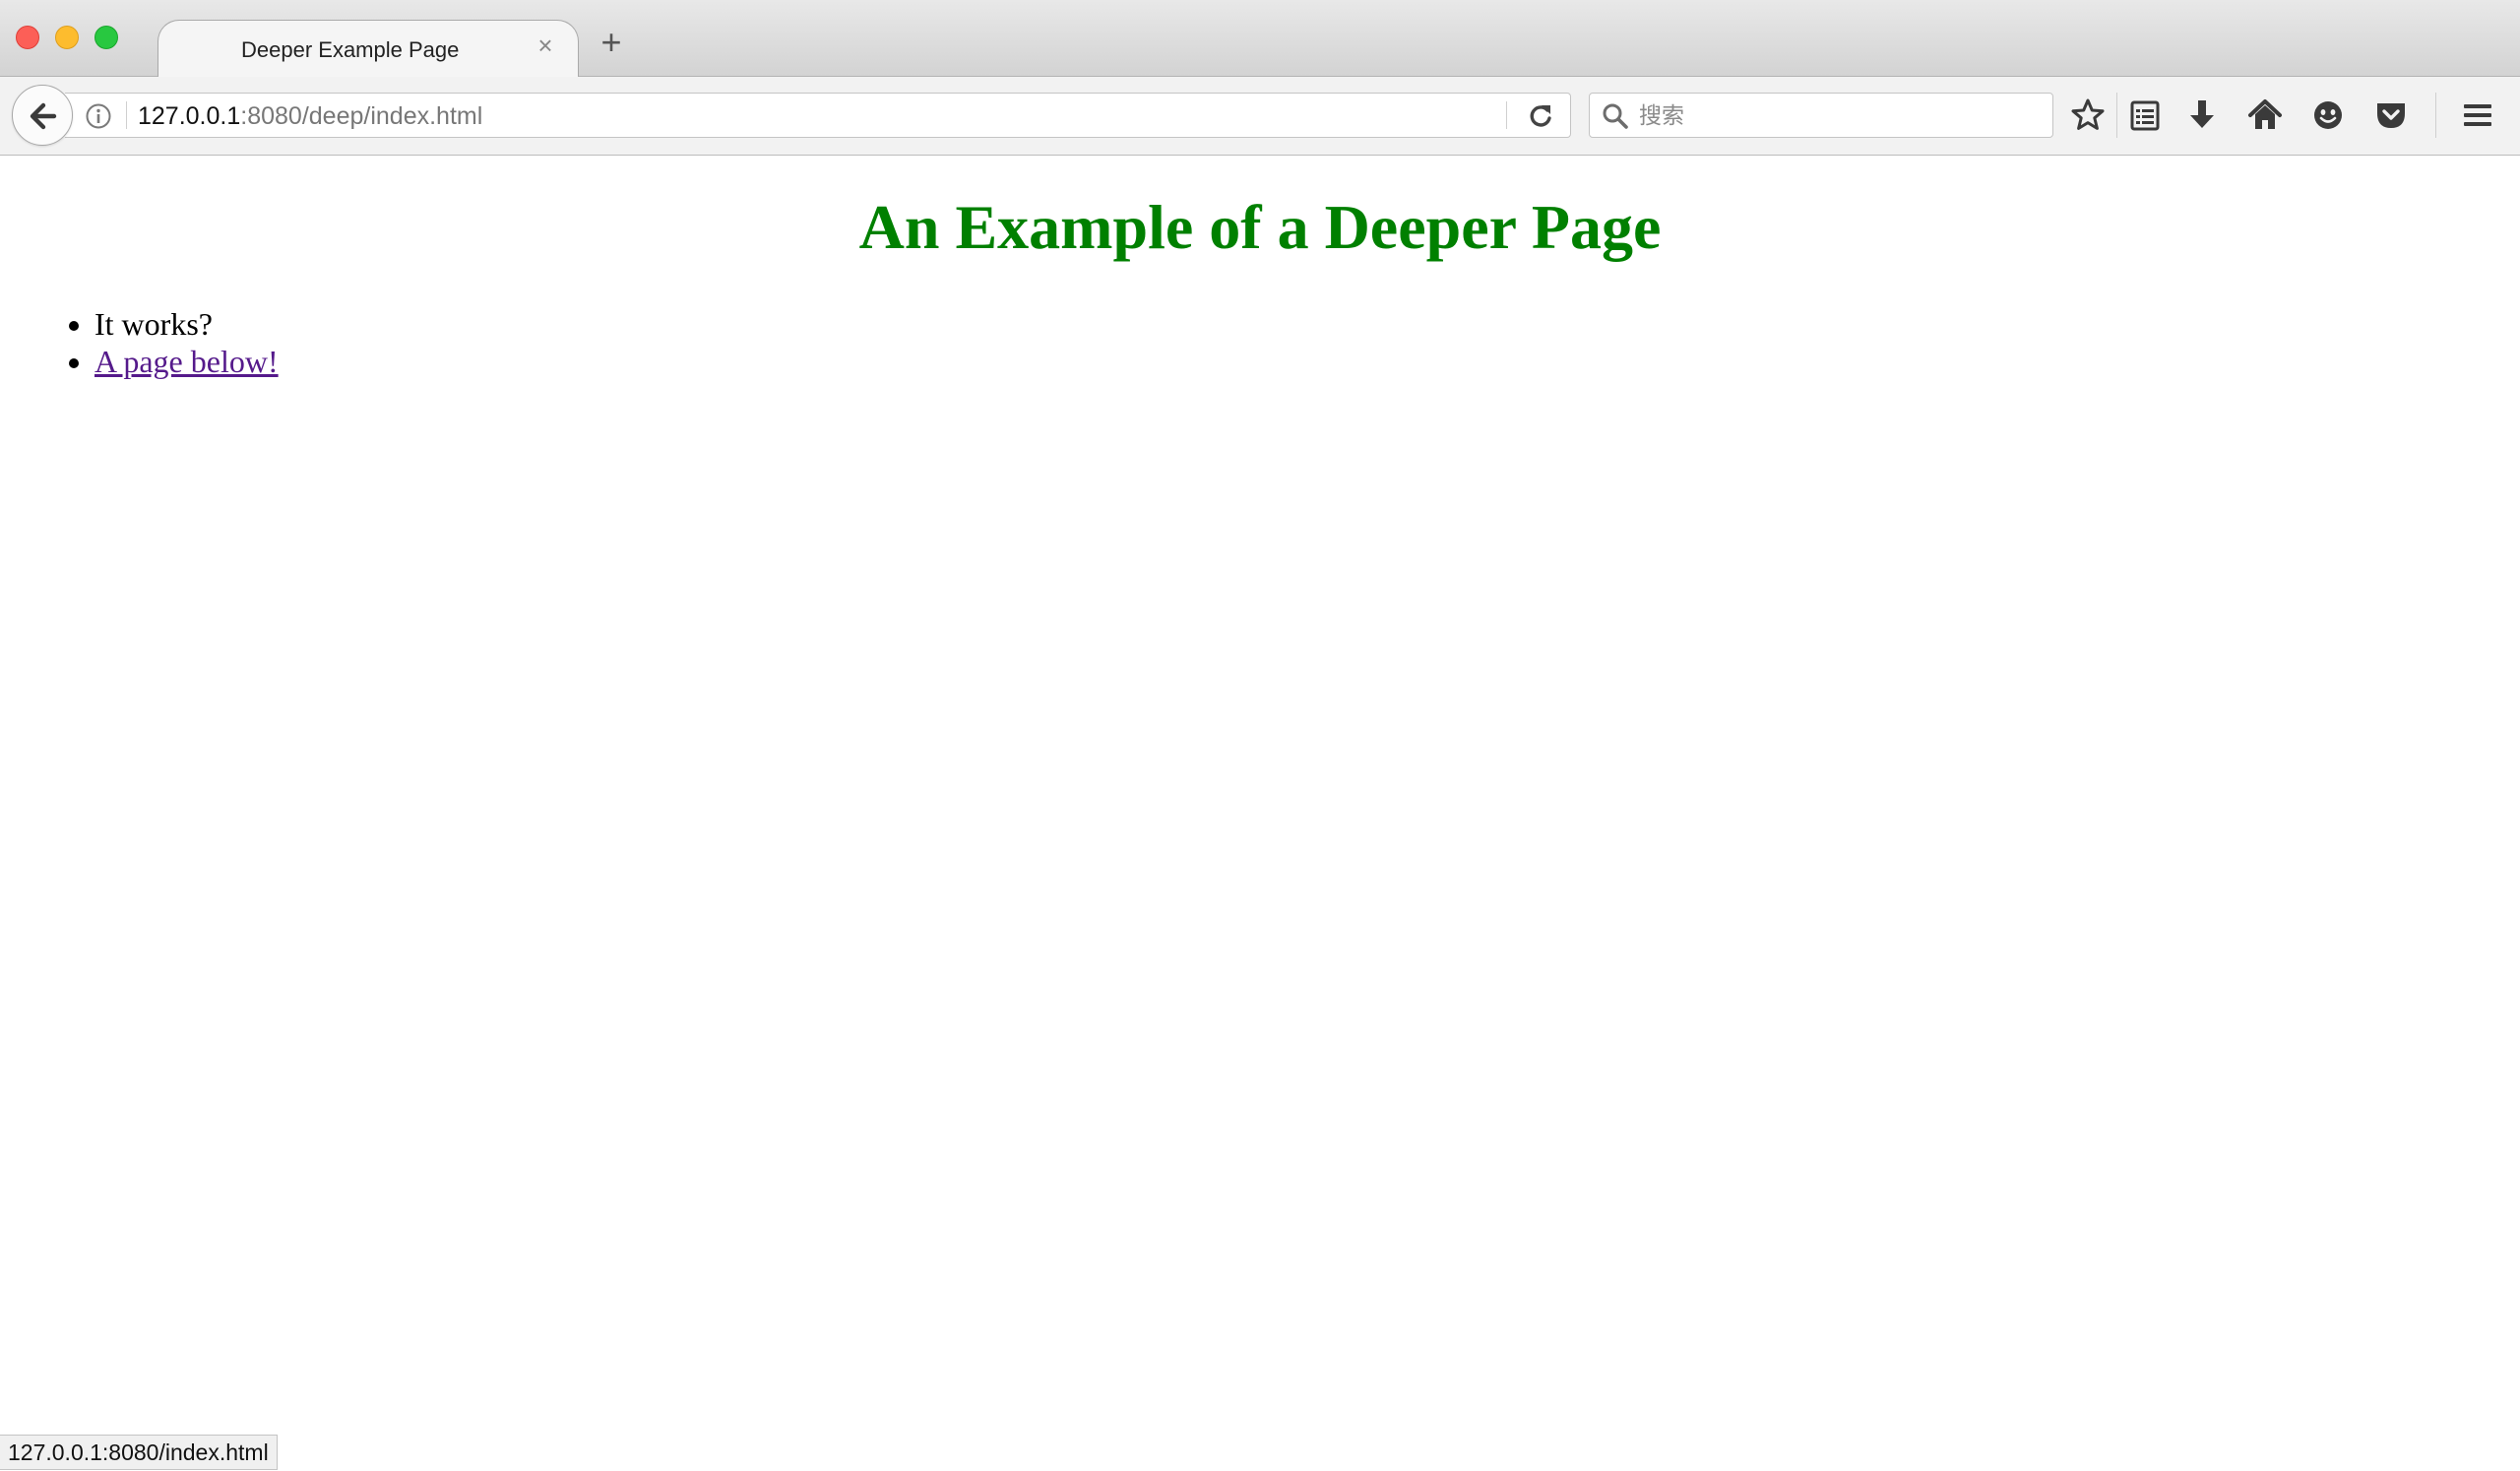 This screenshot has width=2520, height=1471. I want to click on hamburger-menu-icon, so click(2477, 115).